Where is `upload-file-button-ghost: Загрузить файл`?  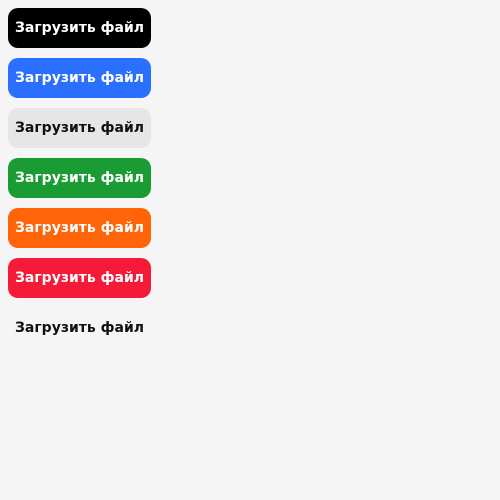
upload-file-button-ghost: Загрузить файл is located at coordinates (79, 328).